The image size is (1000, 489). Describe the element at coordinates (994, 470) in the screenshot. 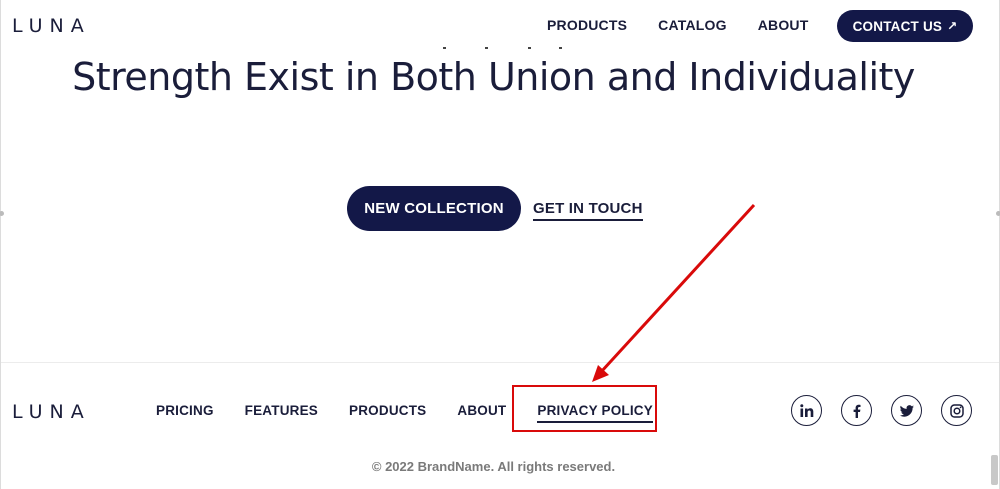

I see `scroll-thumb` at that location.